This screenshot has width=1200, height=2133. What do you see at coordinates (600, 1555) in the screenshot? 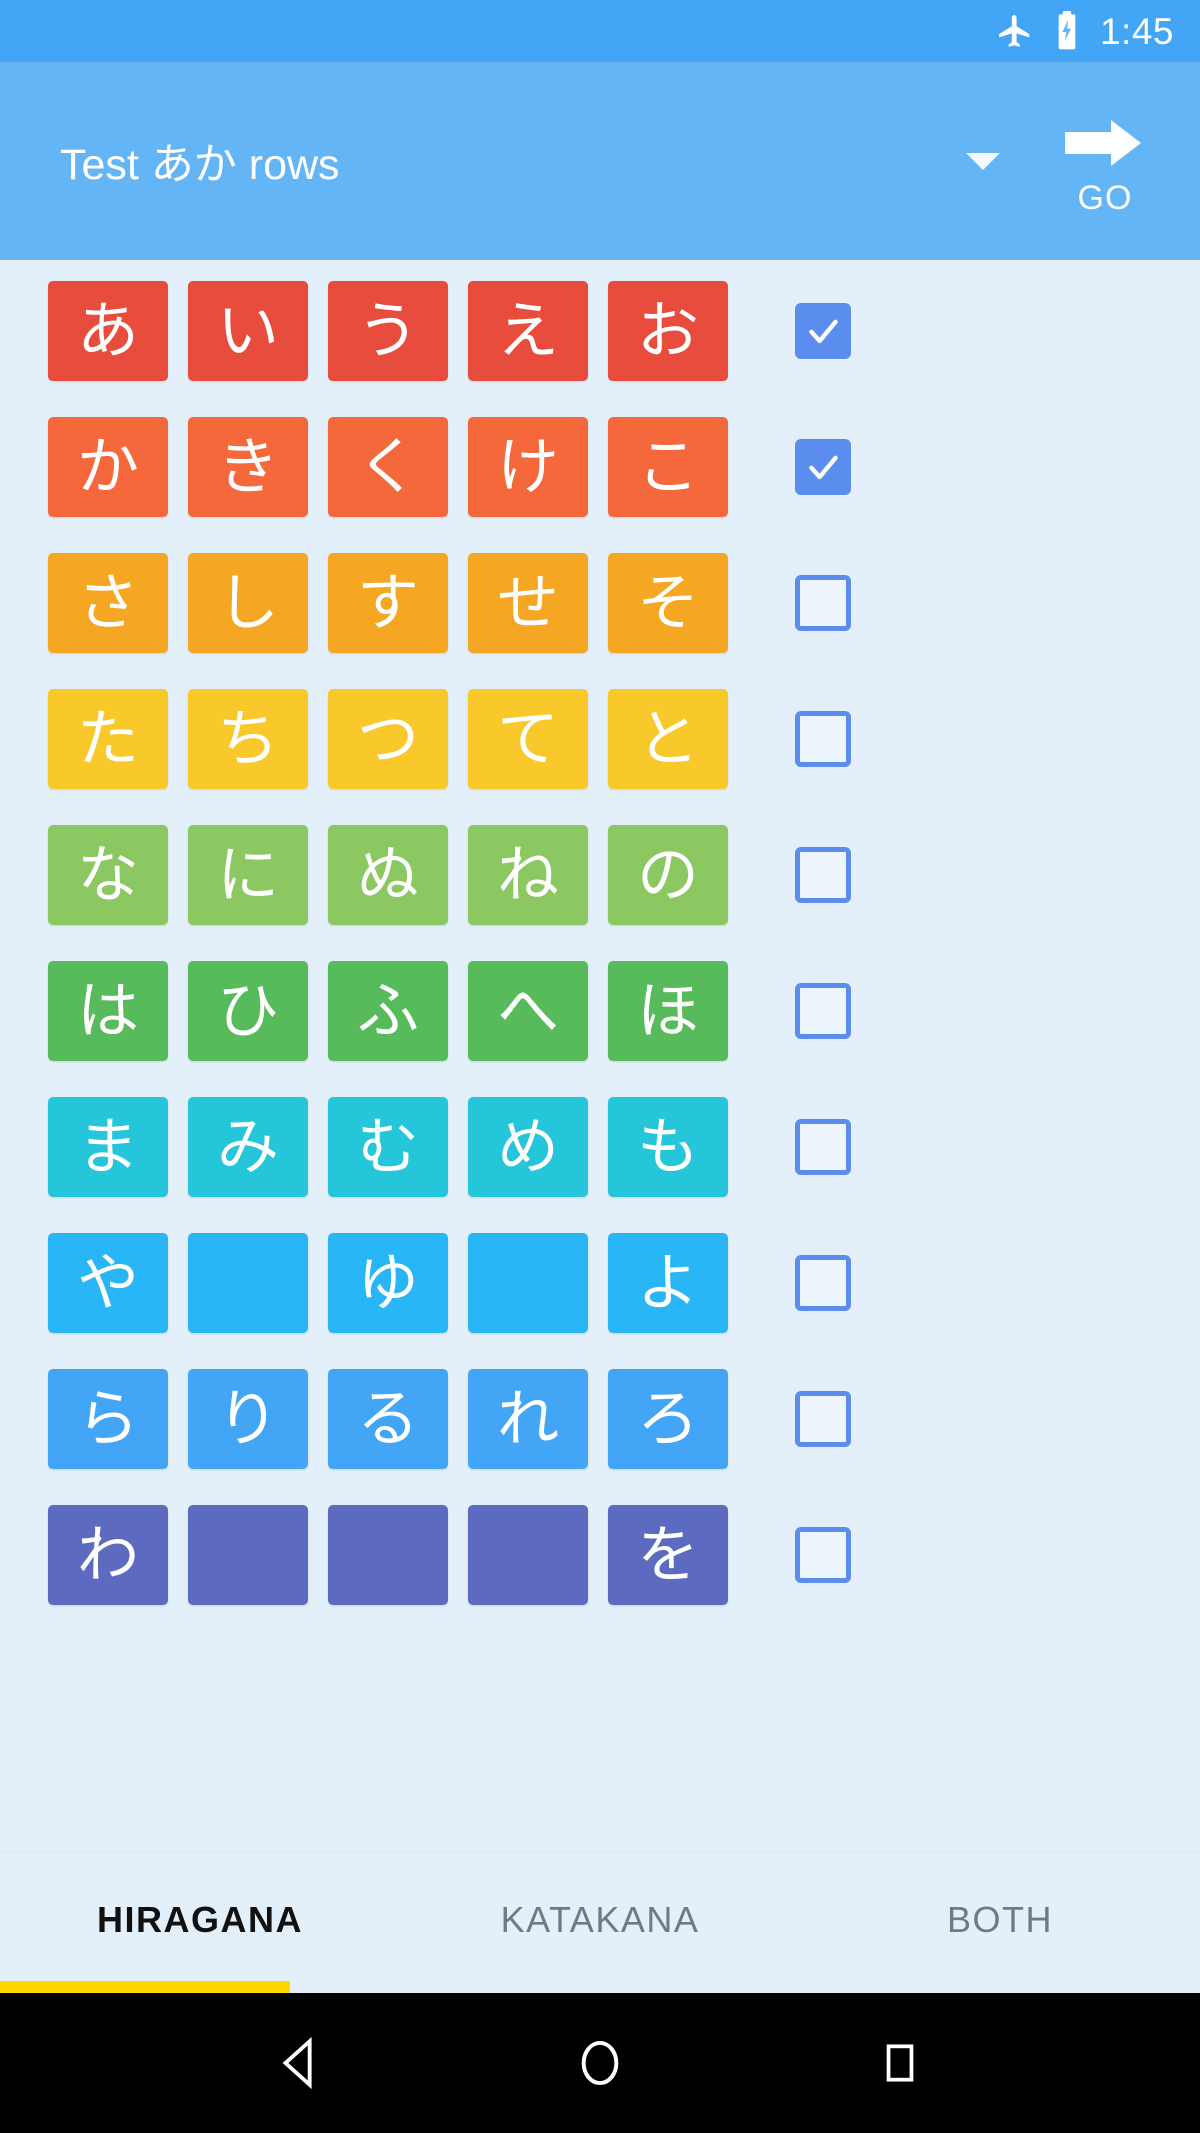
I see `kana-row-wa-row: わを` at bounding box center [600, 1555].